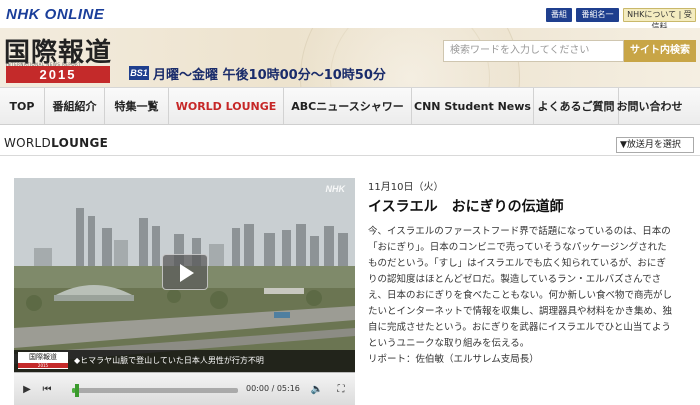 Image resolution: width=700 pixels, height=405 pixels. What do you see at coordinates (655, 145) in the screenshot?
I see `broadcast-month-select: ▼放送月を選択` at bounding box center [655, 145].